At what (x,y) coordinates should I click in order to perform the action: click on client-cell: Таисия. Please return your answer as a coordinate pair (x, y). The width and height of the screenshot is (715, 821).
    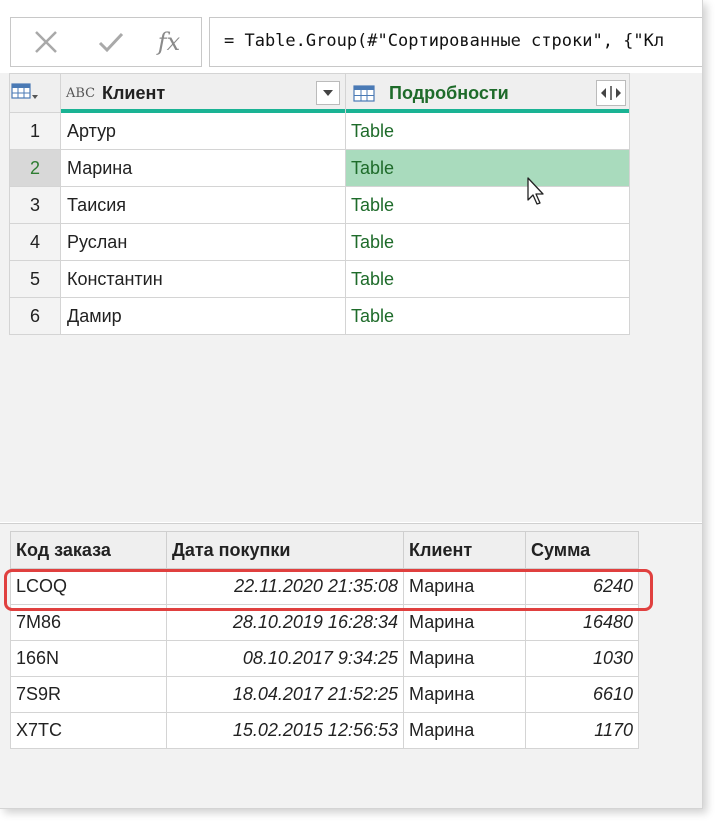
    Looking at the image, I should click on (203, 205).